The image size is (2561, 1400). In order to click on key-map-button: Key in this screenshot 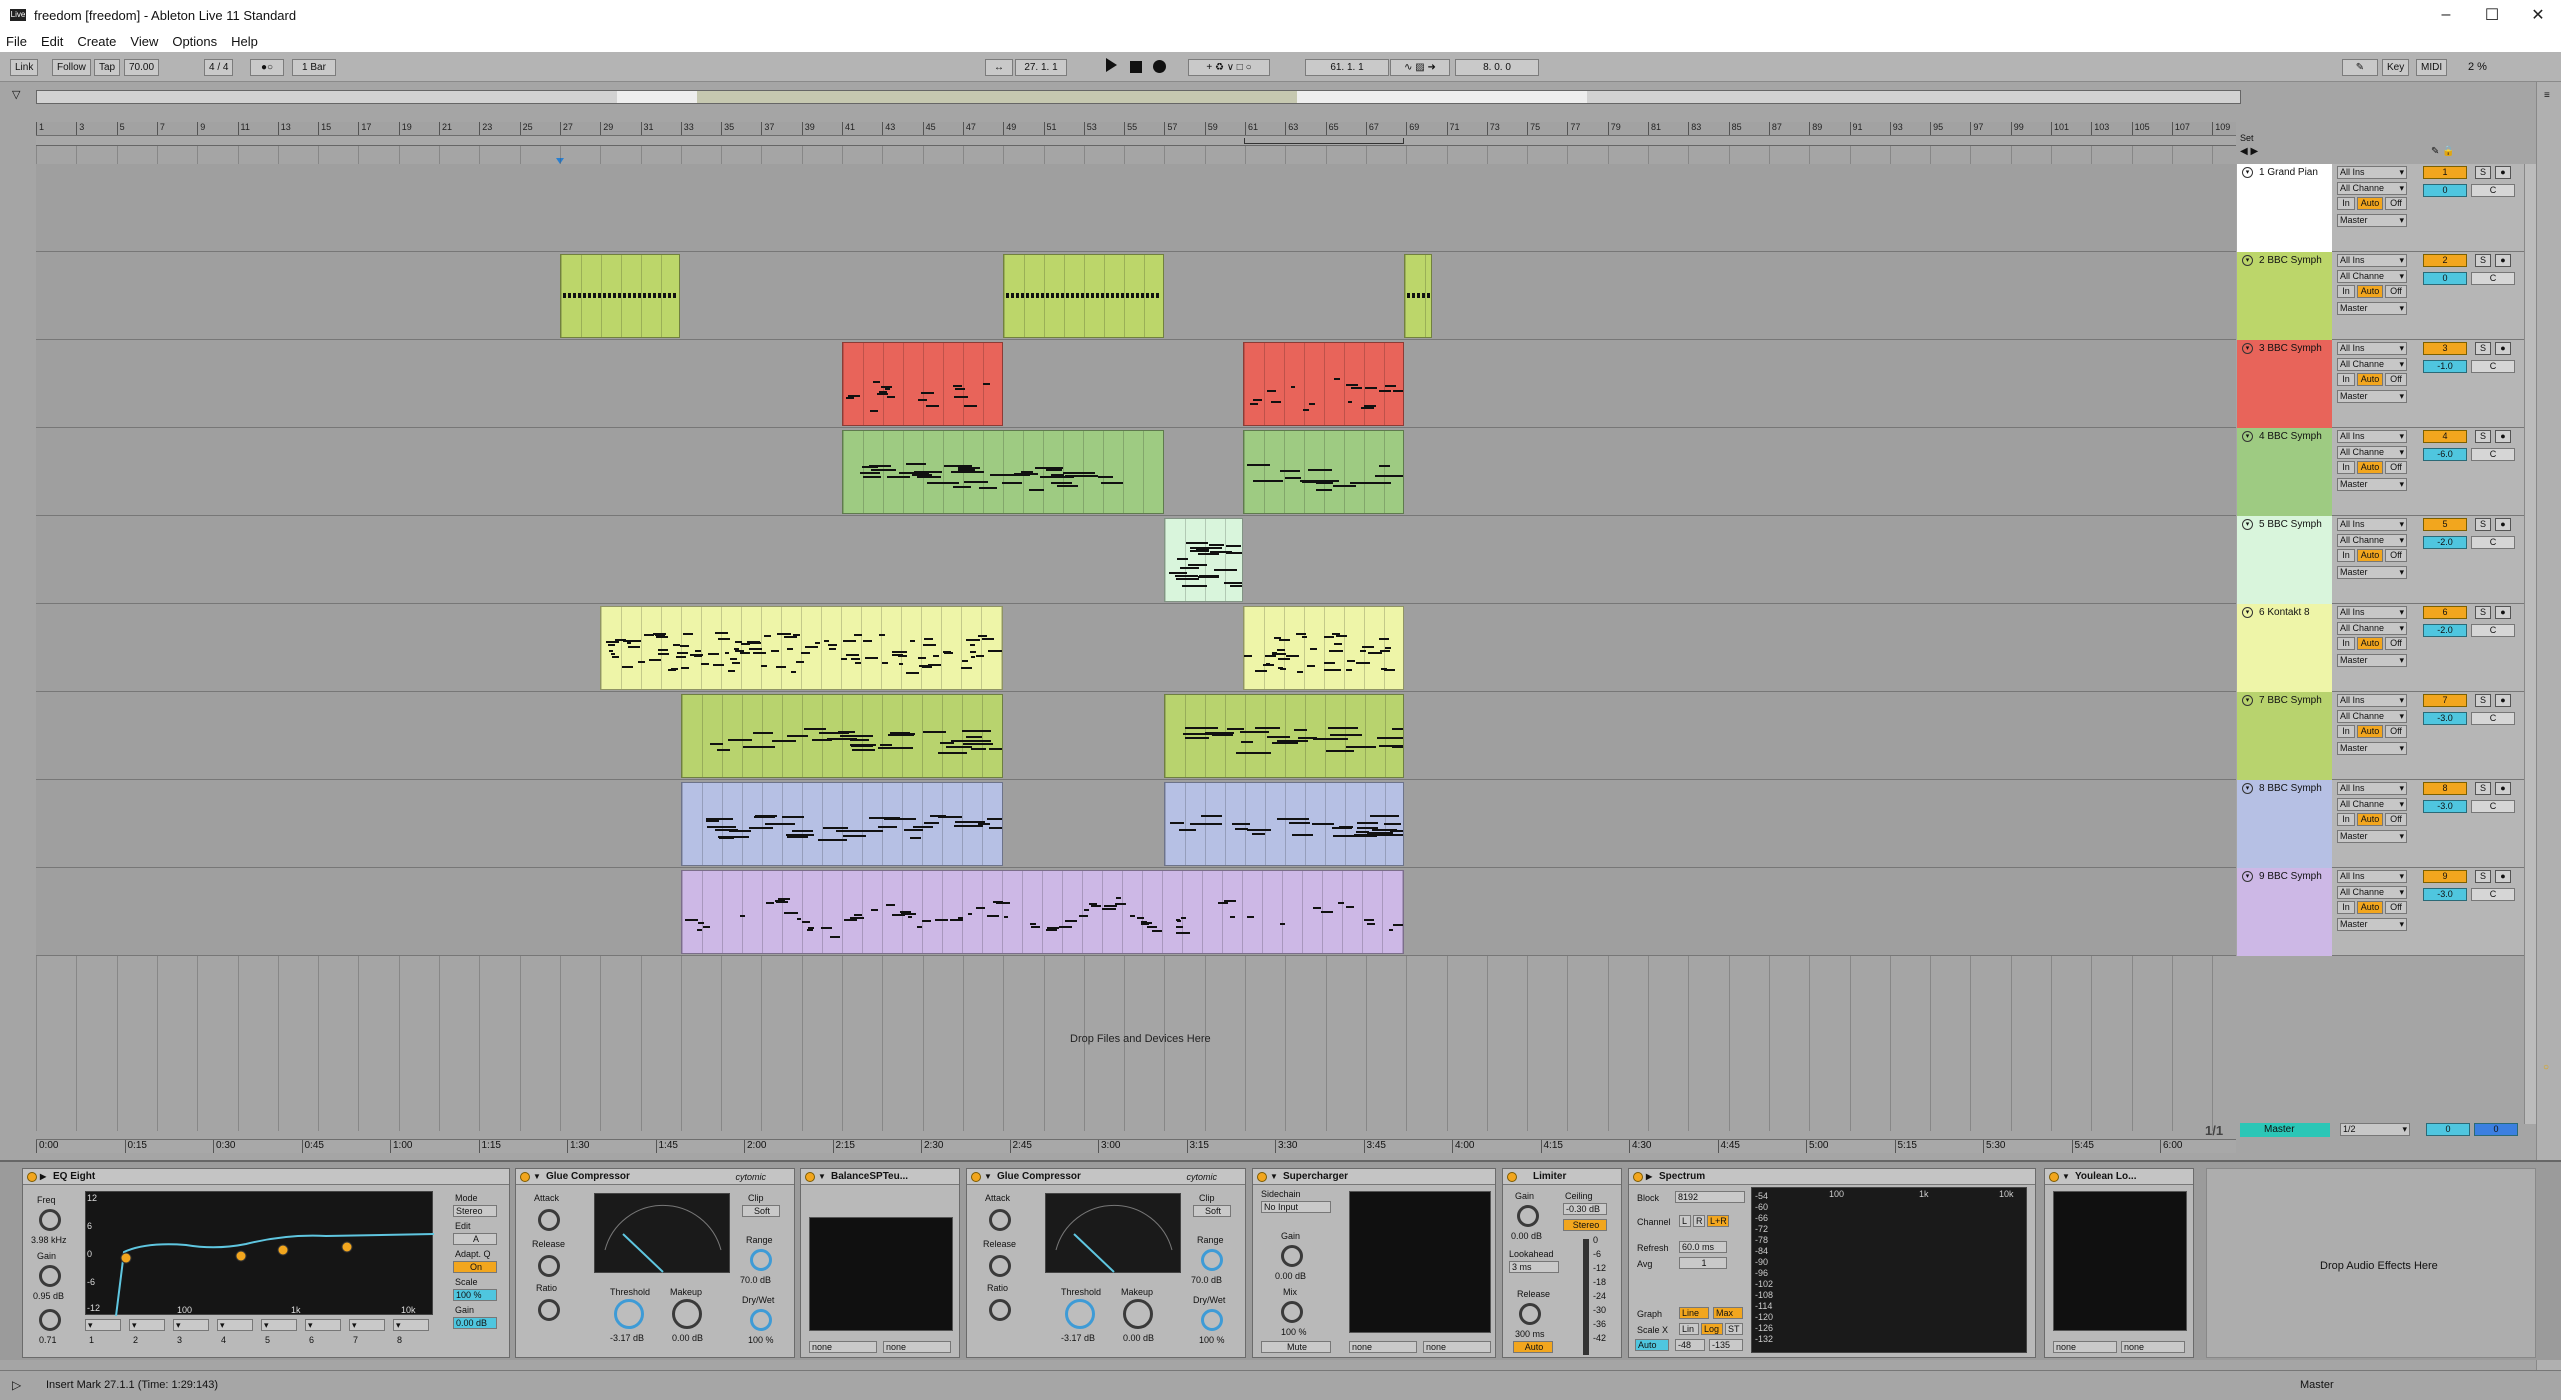, I will do `click(2396, 67)`.